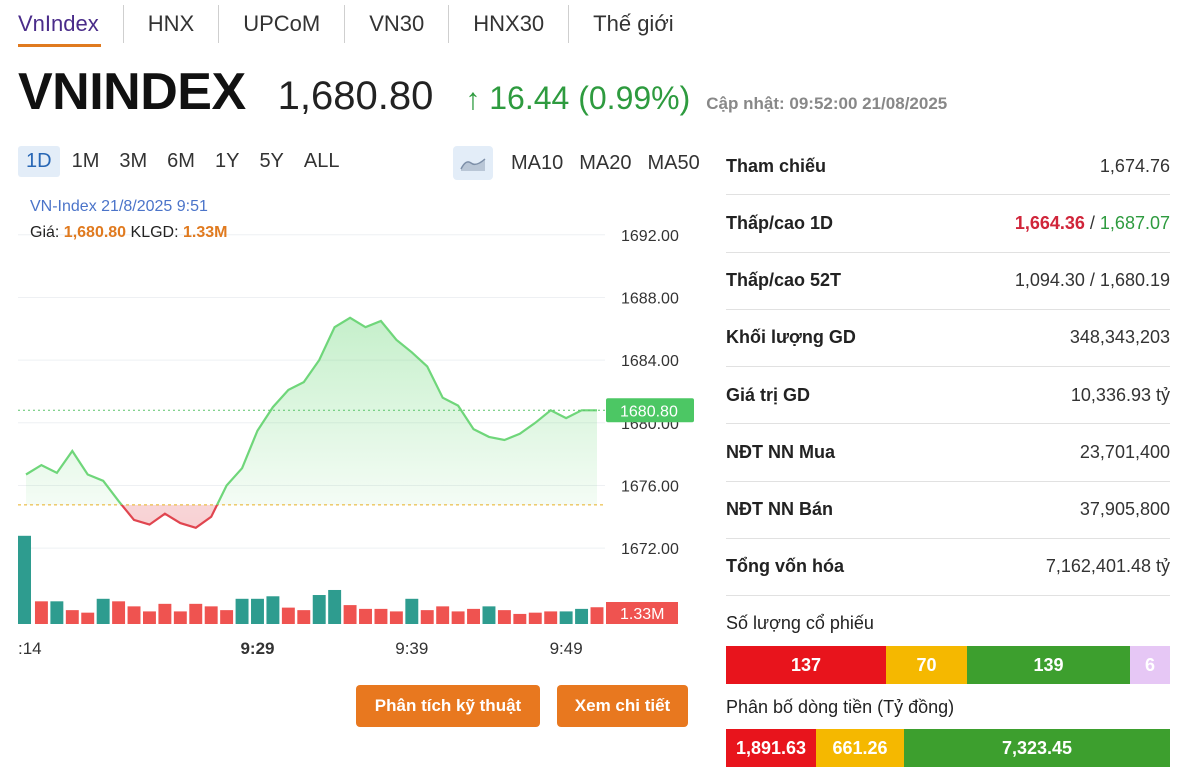  Describe the element at coordinates (948, 224) in the screenshot. I see `stat-row-thap-cao-1d: Thấp/cao 1D 1,664.36 / 1,687.07` at that location.